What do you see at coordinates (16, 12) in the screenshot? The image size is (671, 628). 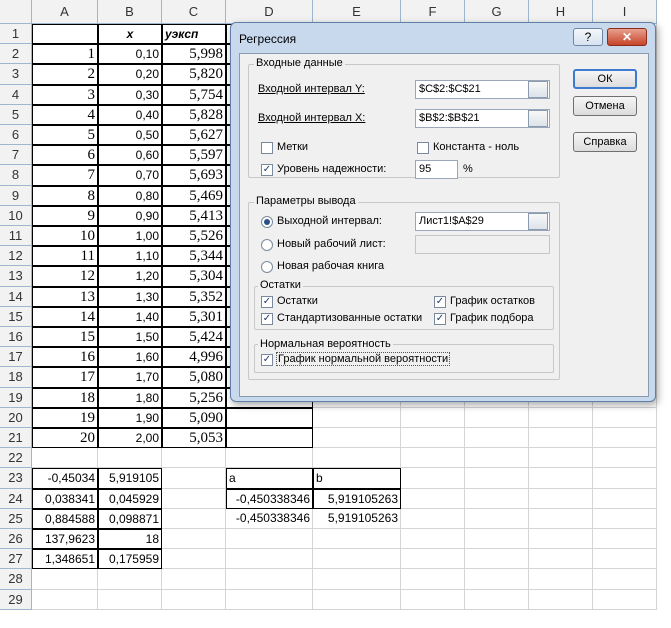 I see `select-all-corner` at bounding box center [16, 12].